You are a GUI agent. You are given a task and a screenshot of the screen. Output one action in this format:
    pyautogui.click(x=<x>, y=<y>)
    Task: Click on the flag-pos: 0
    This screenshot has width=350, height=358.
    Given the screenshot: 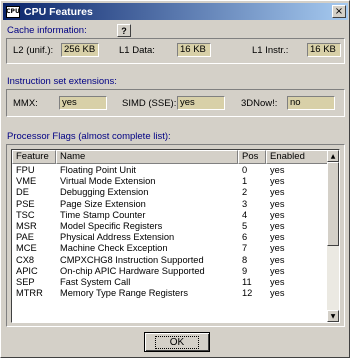 What is the action you would take?
    pyautogui.click(x=245, y=170)
    